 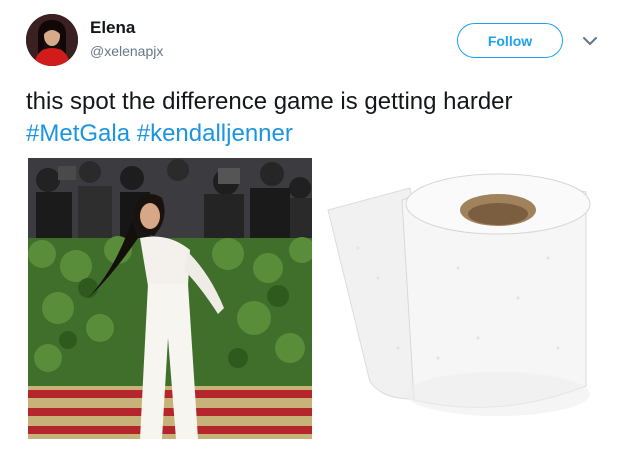 I want to click on follow-button: Follow, so click(x=510, y=40).